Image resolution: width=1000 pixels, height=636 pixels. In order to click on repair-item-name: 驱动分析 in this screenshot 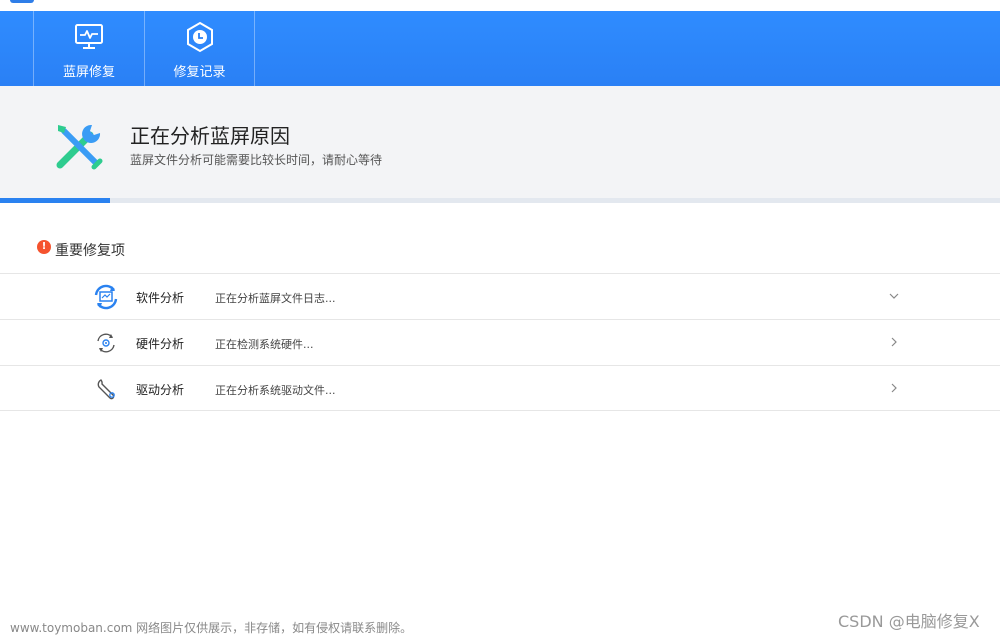, I will do `click(160, 390)`.